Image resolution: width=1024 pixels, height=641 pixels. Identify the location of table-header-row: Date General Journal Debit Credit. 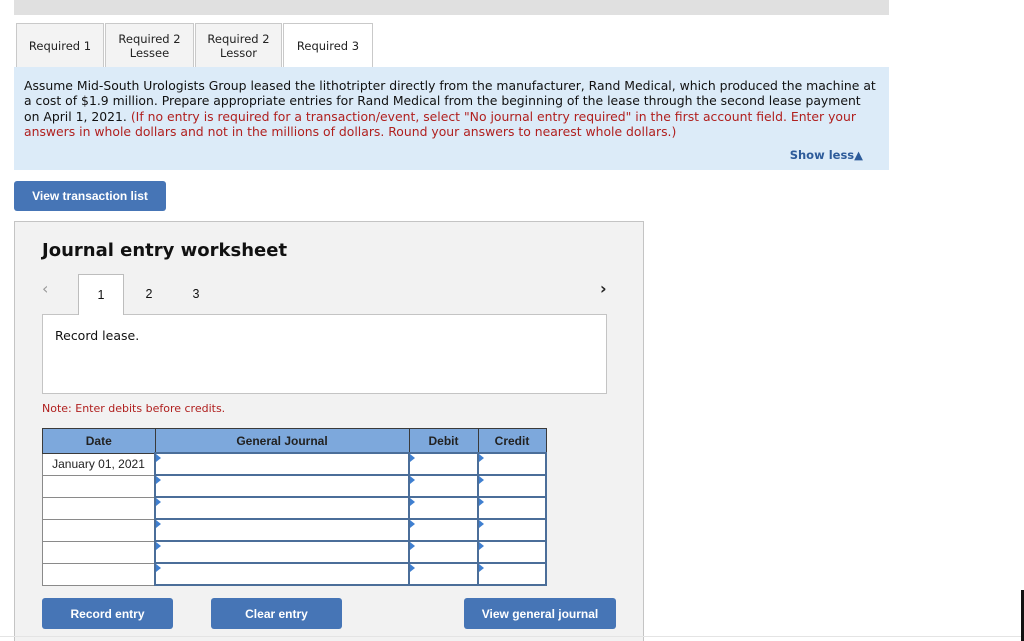
(294, 441).